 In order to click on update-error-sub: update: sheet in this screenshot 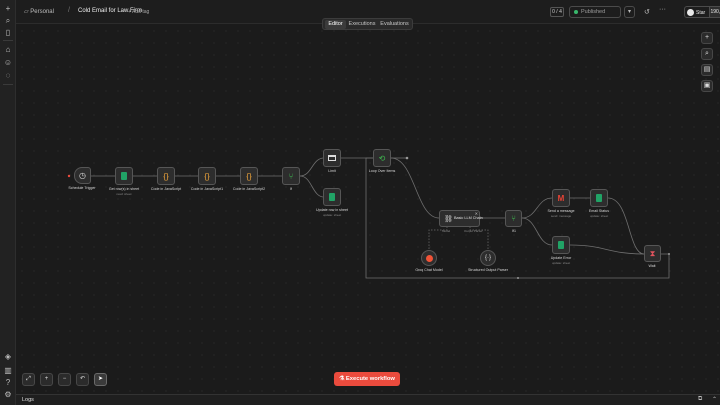, I will do `click(561, 263)`.